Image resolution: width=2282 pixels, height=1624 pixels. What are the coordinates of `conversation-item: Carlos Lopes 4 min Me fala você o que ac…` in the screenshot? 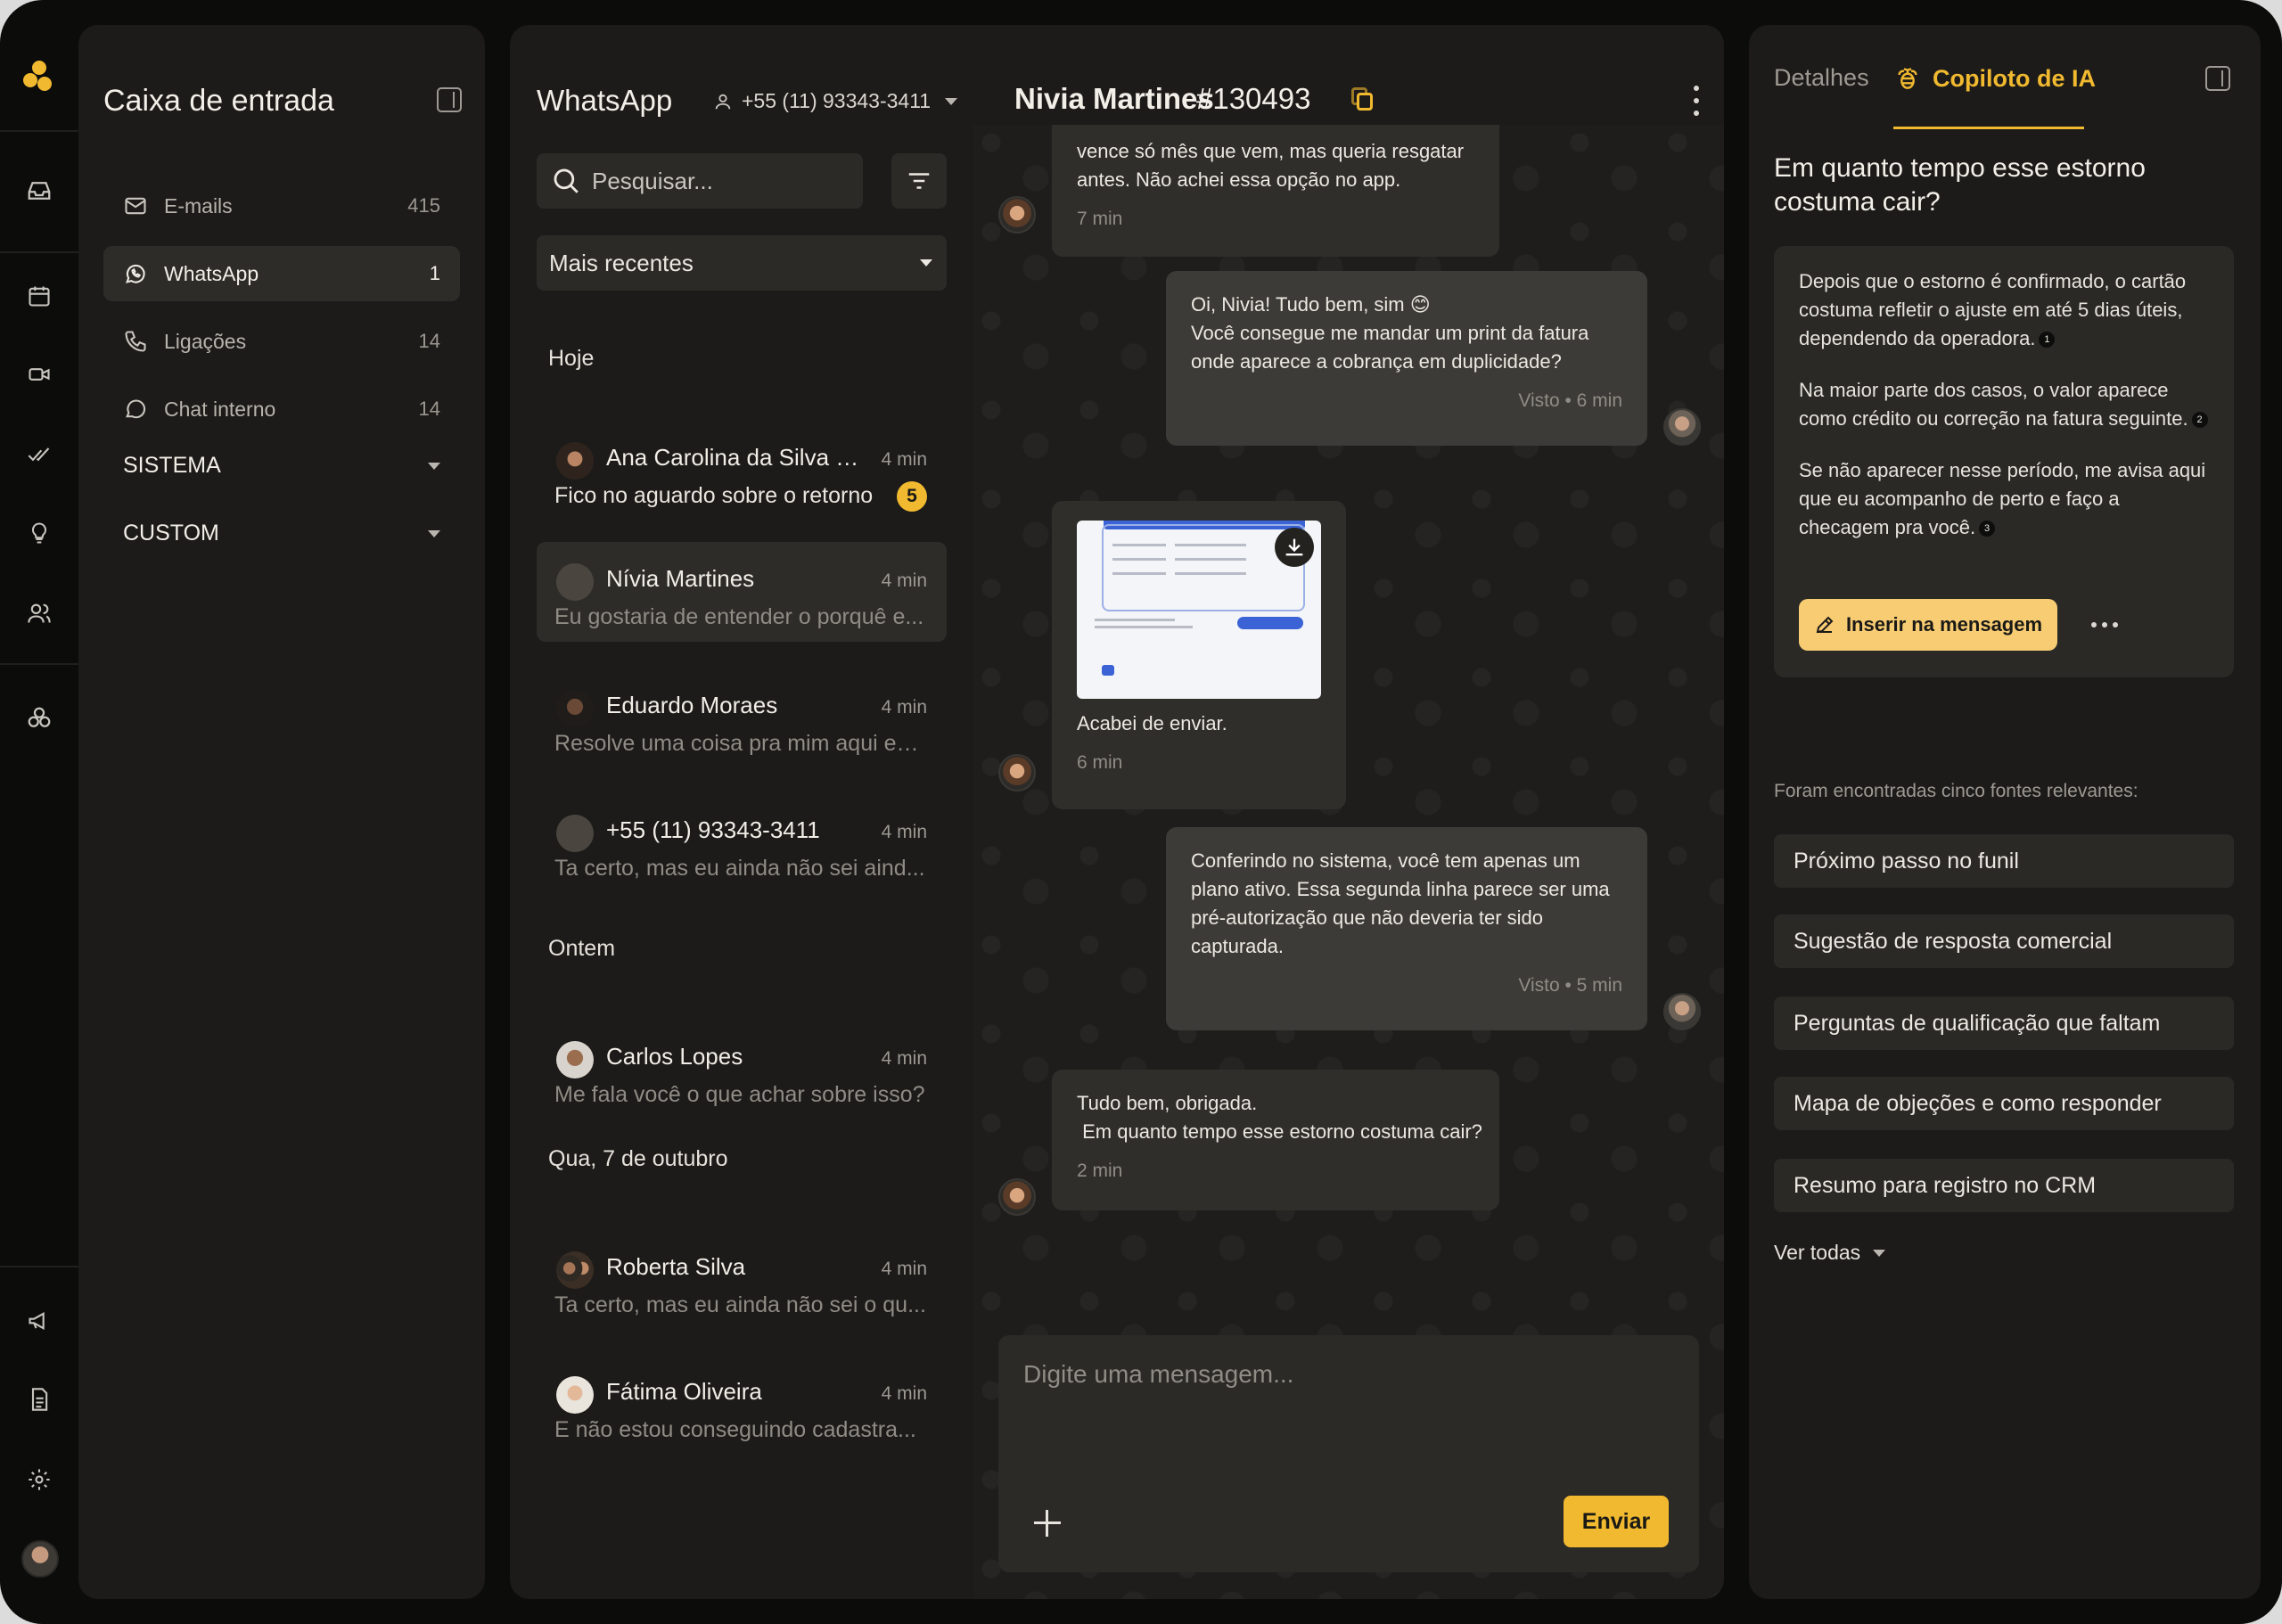 It's located at (742, 1070).